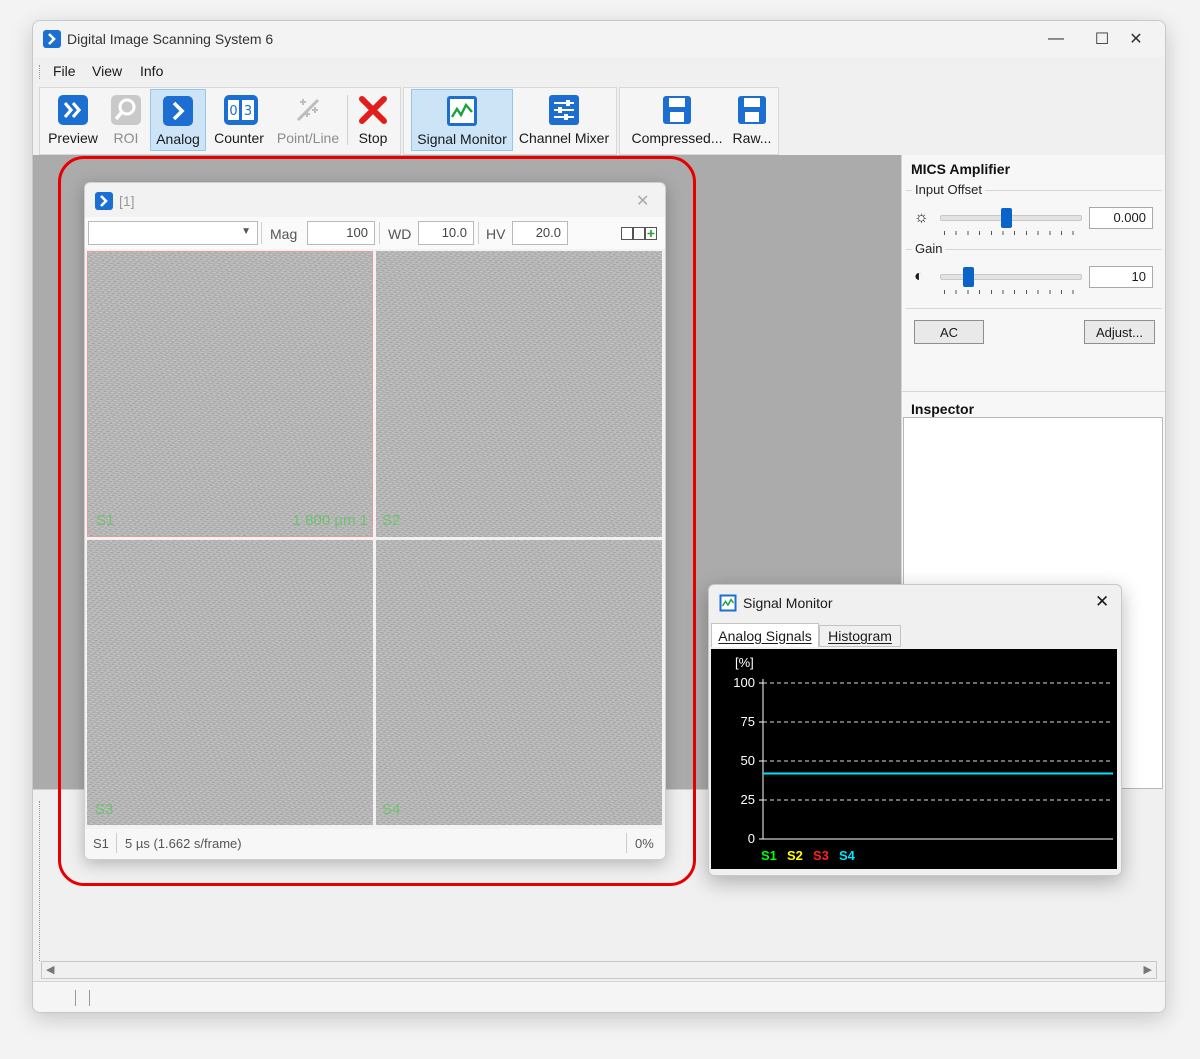 This screenshot has height=1059, width=1200. I want to click on status-progress: 0%, so click(644, 843).